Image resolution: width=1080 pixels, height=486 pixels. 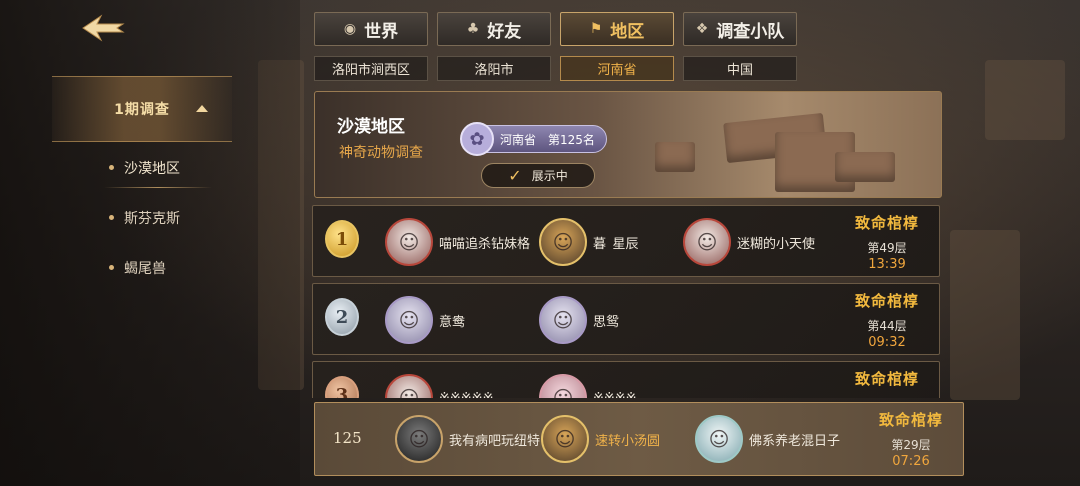 What do you see at coordinates (494, 68) in the screenshot?
I see `subtab-2: 洛阳市` at bounding box center [494, 68].